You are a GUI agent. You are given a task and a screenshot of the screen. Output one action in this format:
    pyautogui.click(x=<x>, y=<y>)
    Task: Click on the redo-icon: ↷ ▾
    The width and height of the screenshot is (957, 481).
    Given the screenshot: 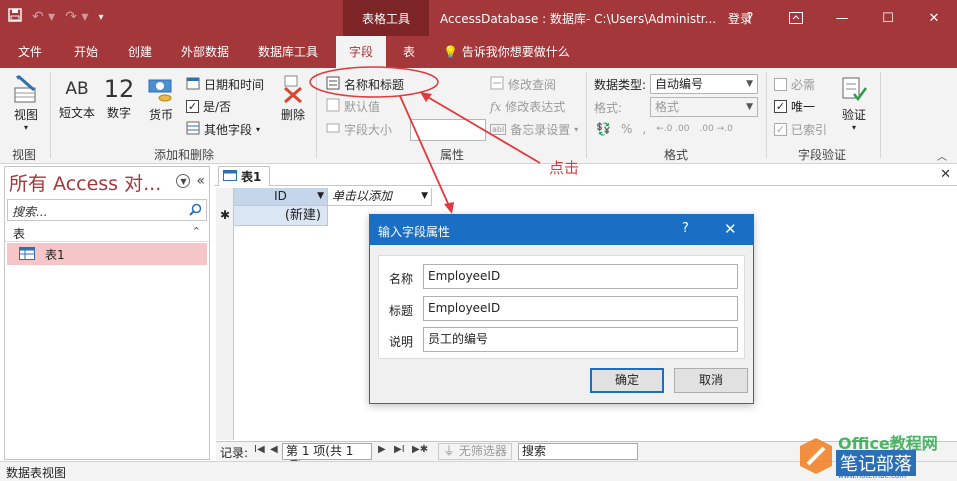 What is the action you would take?
    pyautogui.click(x=76, y=17)
    